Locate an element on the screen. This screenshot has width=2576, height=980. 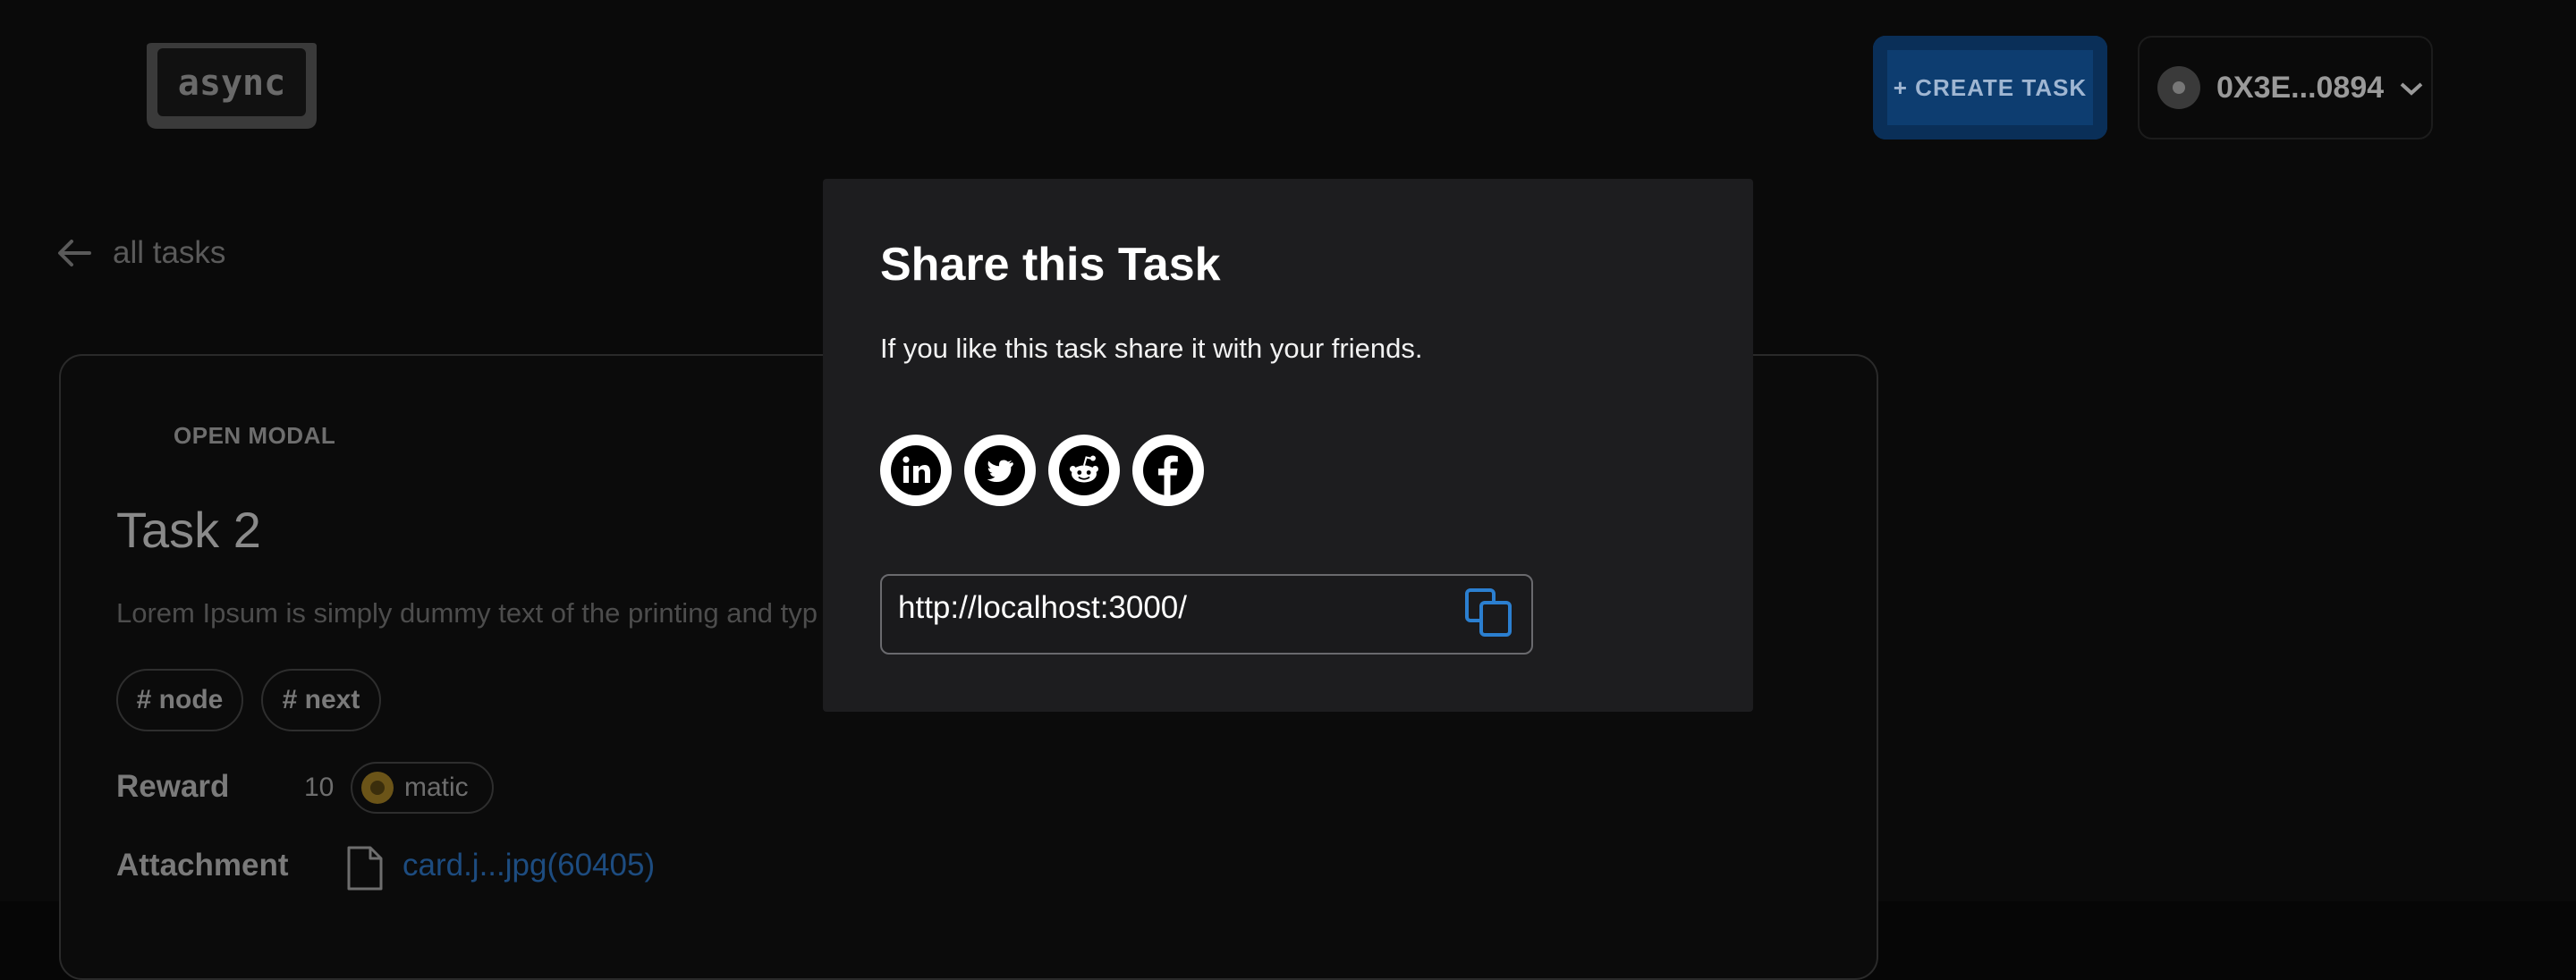
share-twitter-button is located at coordinates (1000, 470).